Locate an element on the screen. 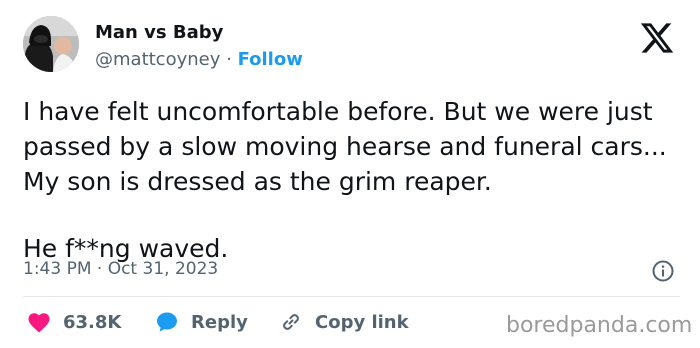 The image size is (700, 348). info-icon is located at coordinates (663, 271).